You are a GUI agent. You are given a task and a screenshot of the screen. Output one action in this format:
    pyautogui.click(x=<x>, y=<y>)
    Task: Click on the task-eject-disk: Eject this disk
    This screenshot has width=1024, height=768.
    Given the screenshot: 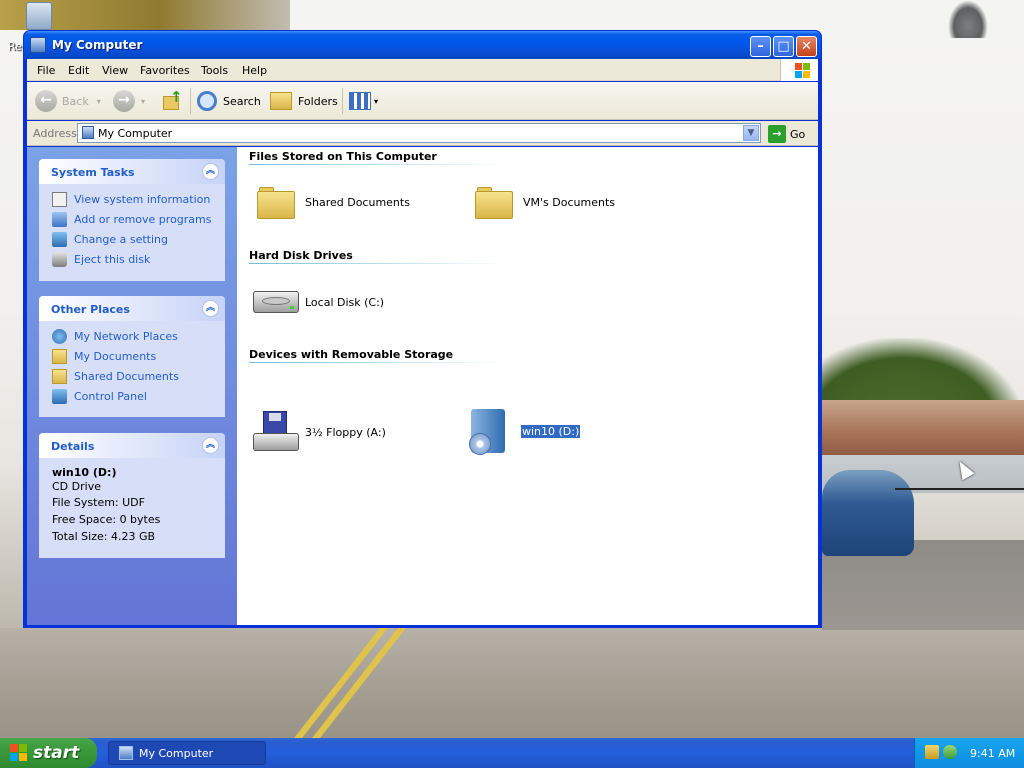 What is the action you would take?
    pyautogui.click(x=132, y=260)
    